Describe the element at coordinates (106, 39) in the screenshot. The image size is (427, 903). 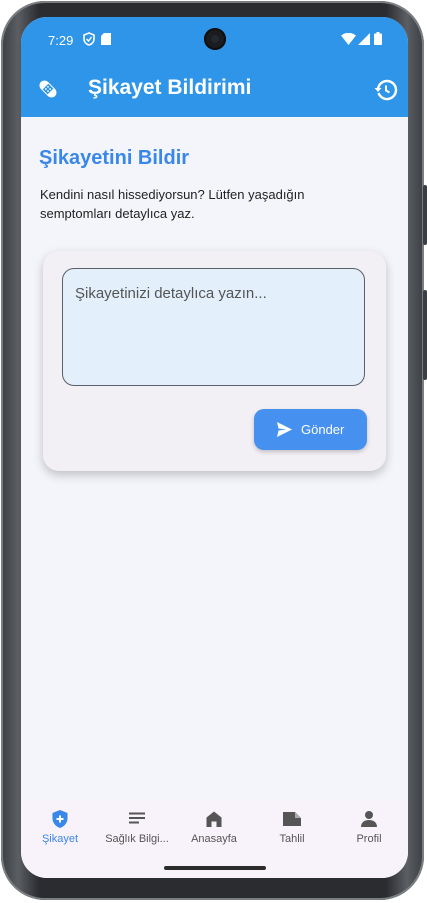
I see `sd-card-icon` at that location.